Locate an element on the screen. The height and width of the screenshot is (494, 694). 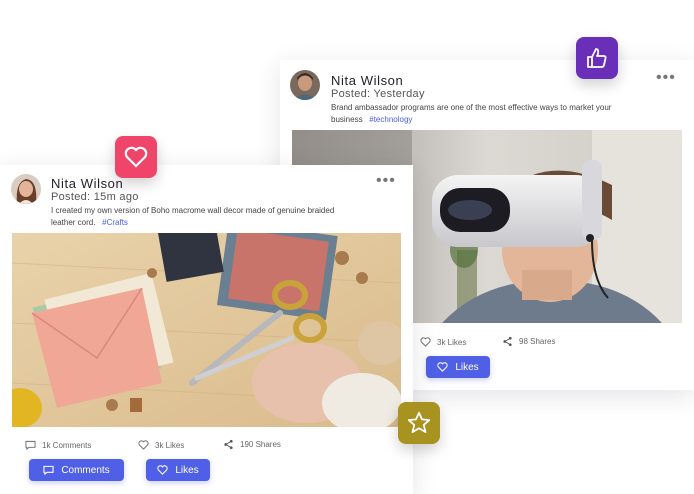
hashtag-link: #Crafts is located at coordinates (115, 222).